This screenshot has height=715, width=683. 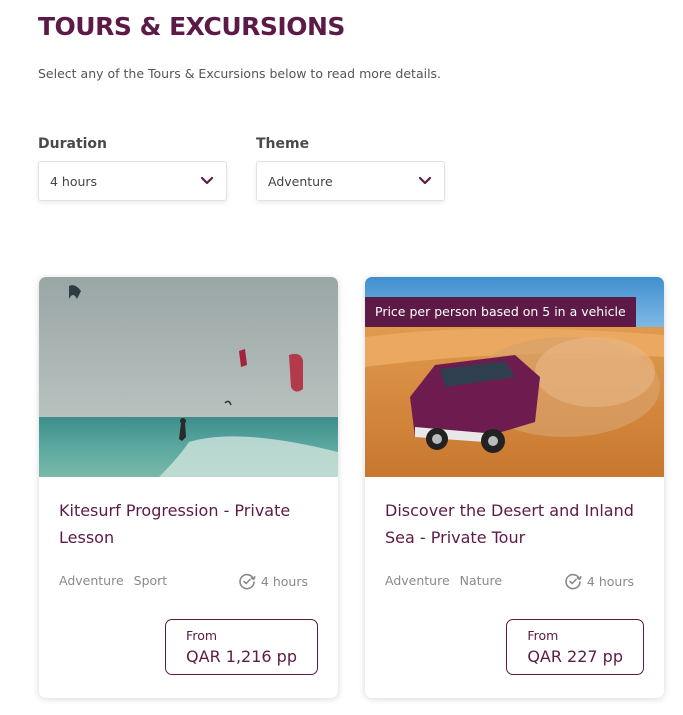 I want to click on price-value: QAR 1,216 pp, so click(x=241, y=656).